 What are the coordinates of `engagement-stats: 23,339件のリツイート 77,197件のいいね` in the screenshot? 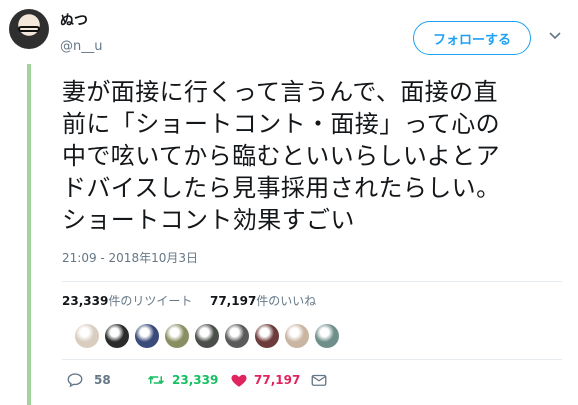 It's located at (189, 300).